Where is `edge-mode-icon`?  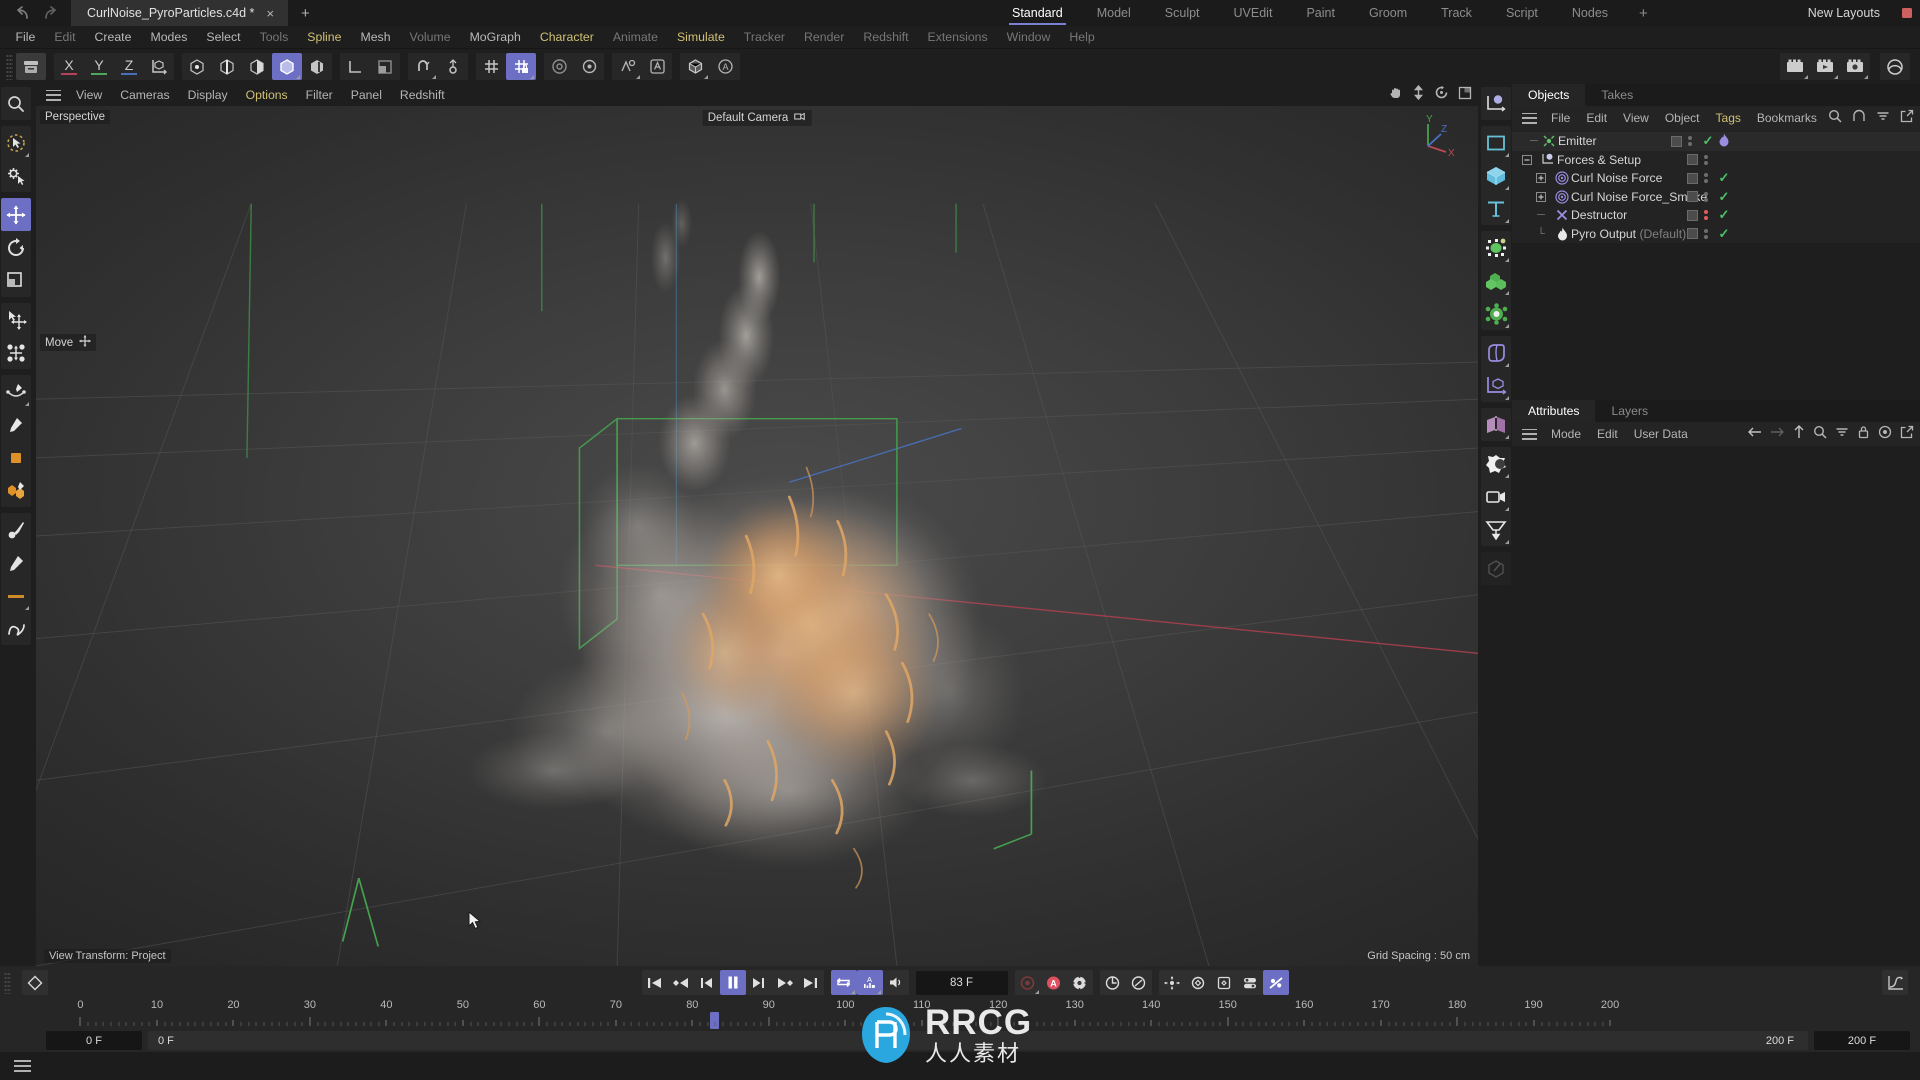
edge-mode-icon is located at coordinates (227, 66).